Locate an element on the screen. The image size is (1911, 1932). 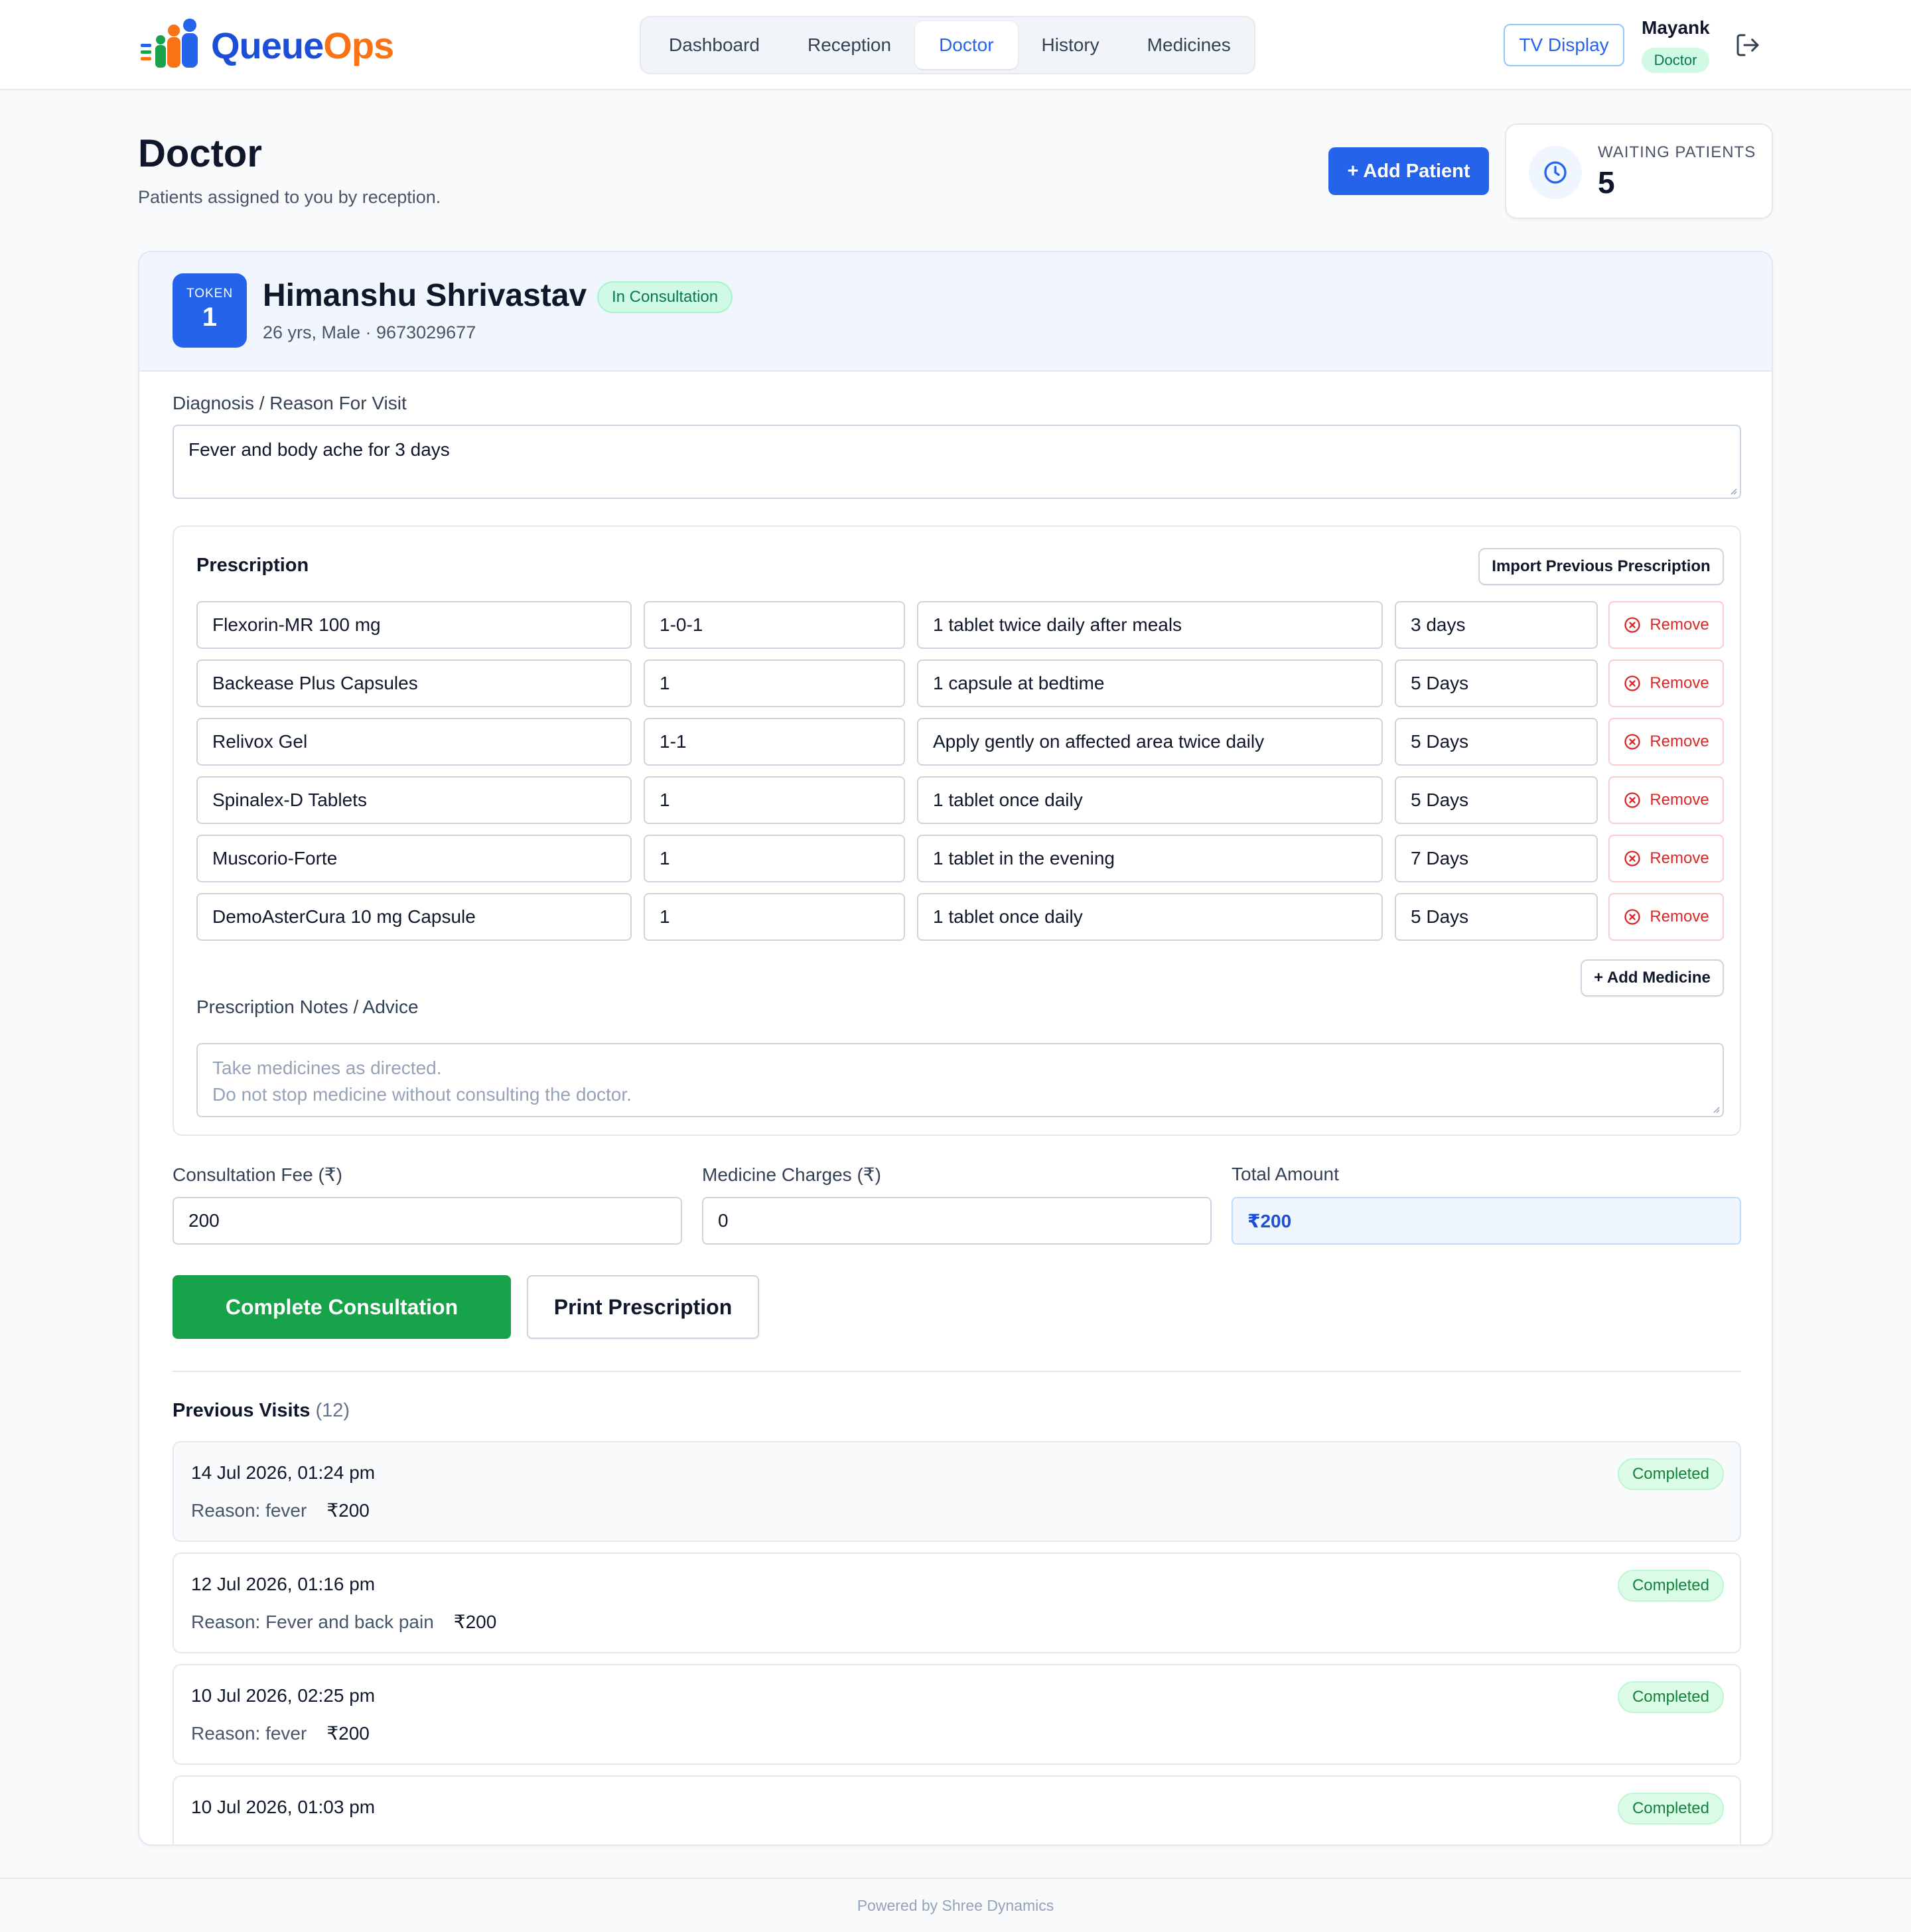
complete-consultation-button: Complete Consultation is located at coordinates (342, 1307).